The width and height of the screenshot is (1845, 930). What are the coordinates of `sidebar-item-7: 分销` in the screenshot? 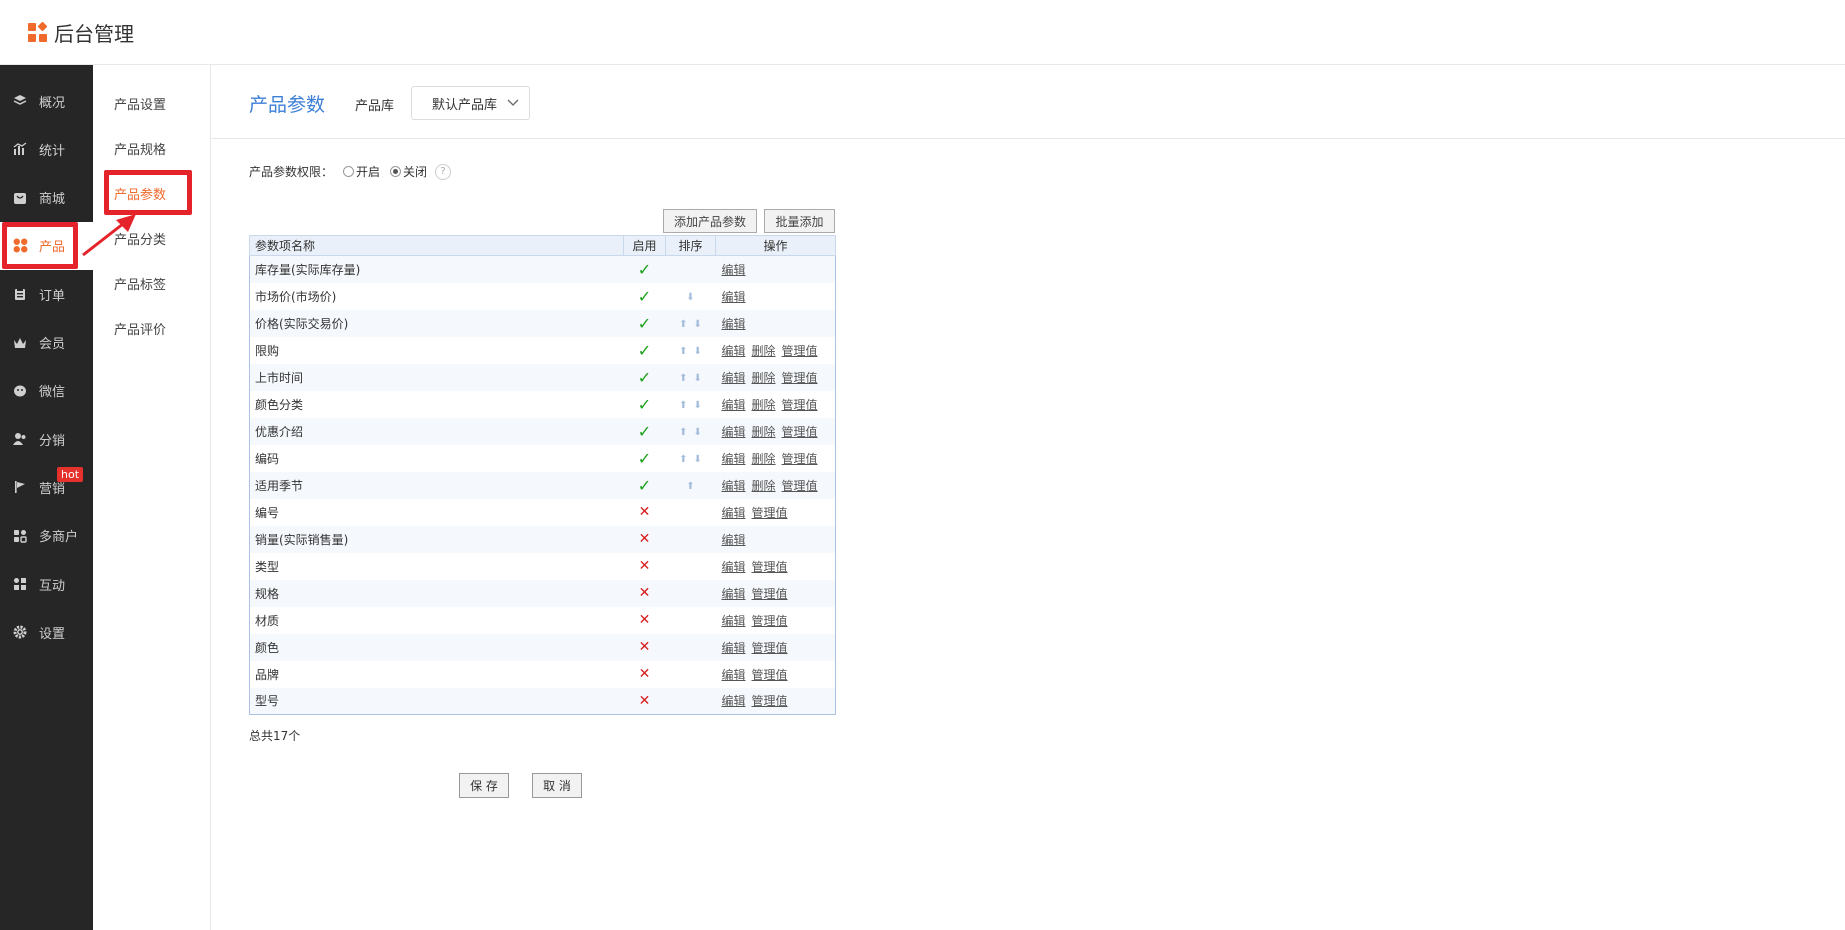 It's located at (46, 439).